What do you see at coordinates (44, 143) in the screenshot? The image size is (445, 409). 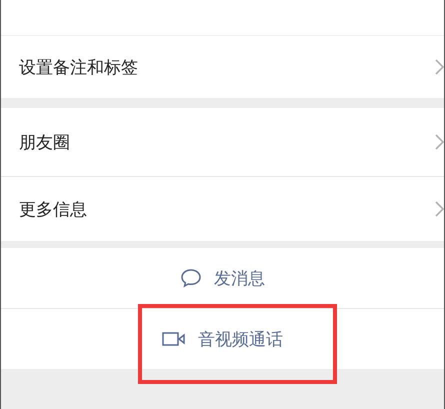 I see `menu-label: 朋友圈` at bounding box center [44, 143].